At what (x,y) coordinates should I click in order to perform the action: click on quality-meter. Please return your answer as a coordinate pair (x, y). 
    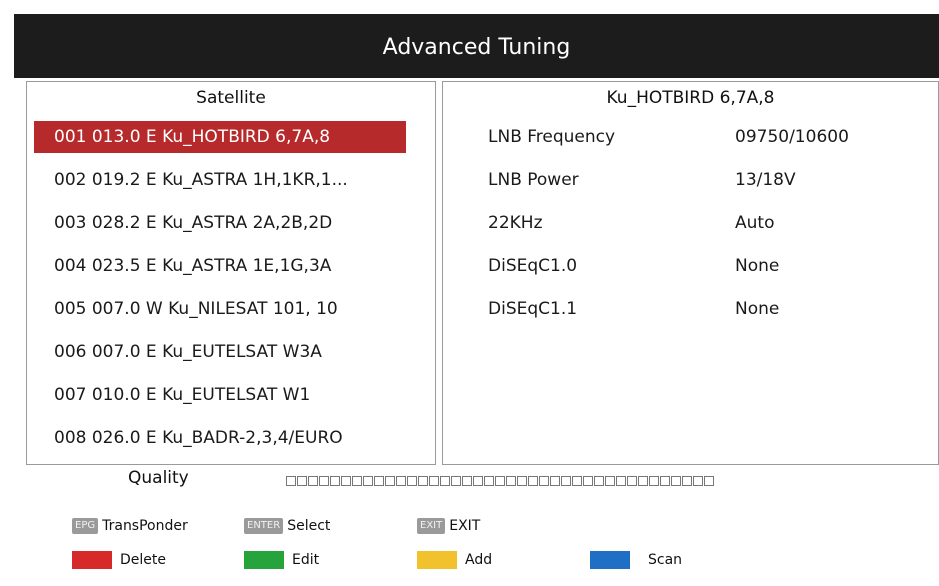
    Looking at the image, I should click on (500, 482).